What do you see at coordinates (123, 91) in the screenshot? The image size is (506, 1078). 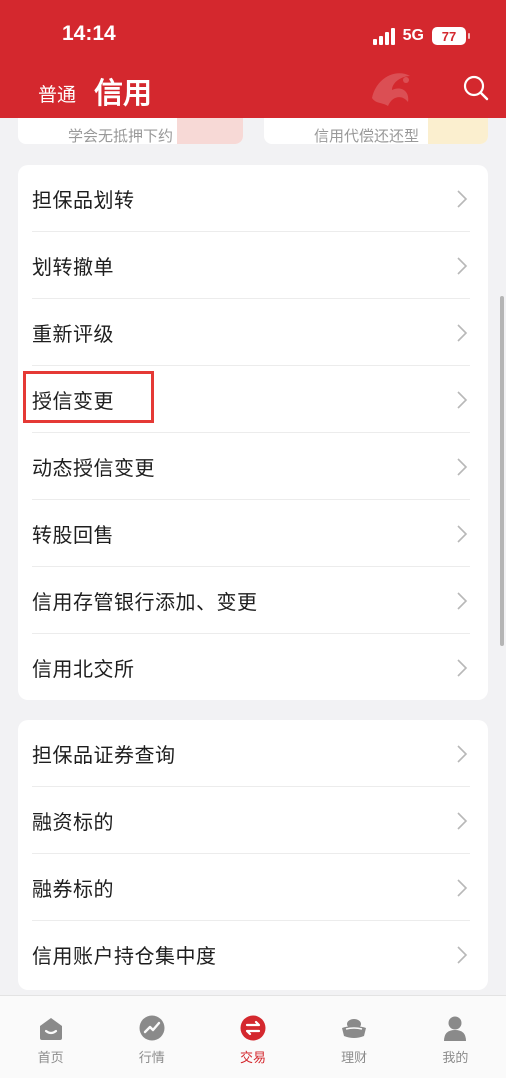 I see `tab-credit: 信用` at bounding box center [123, 91].